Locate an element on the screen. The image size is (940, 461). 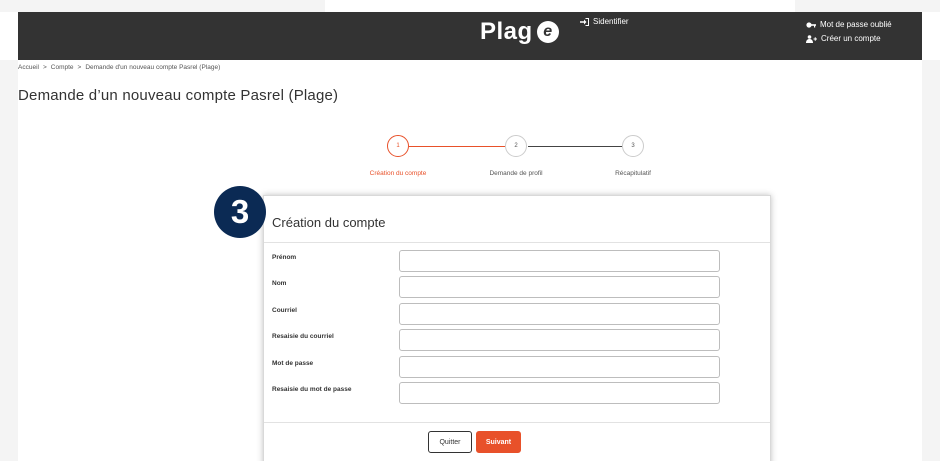
email-input is located at coordinates (559, 314).